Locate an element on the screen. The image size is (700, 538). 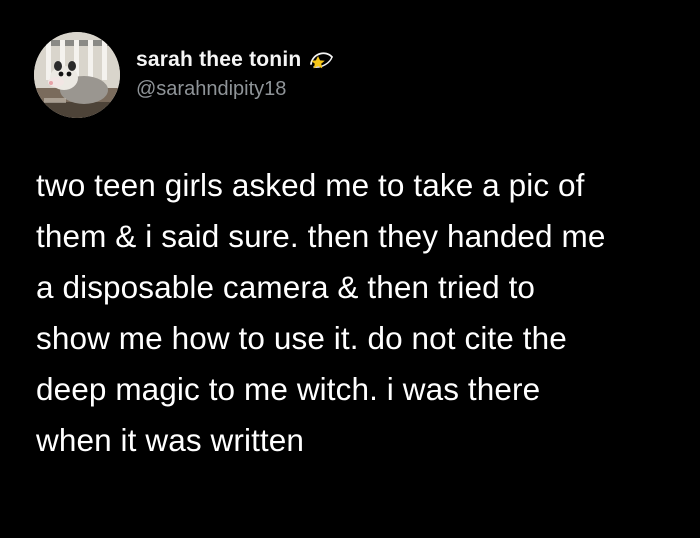
tweet-text-line: two teen girls asked me to take a pic of is located at coordinates (310, 185).